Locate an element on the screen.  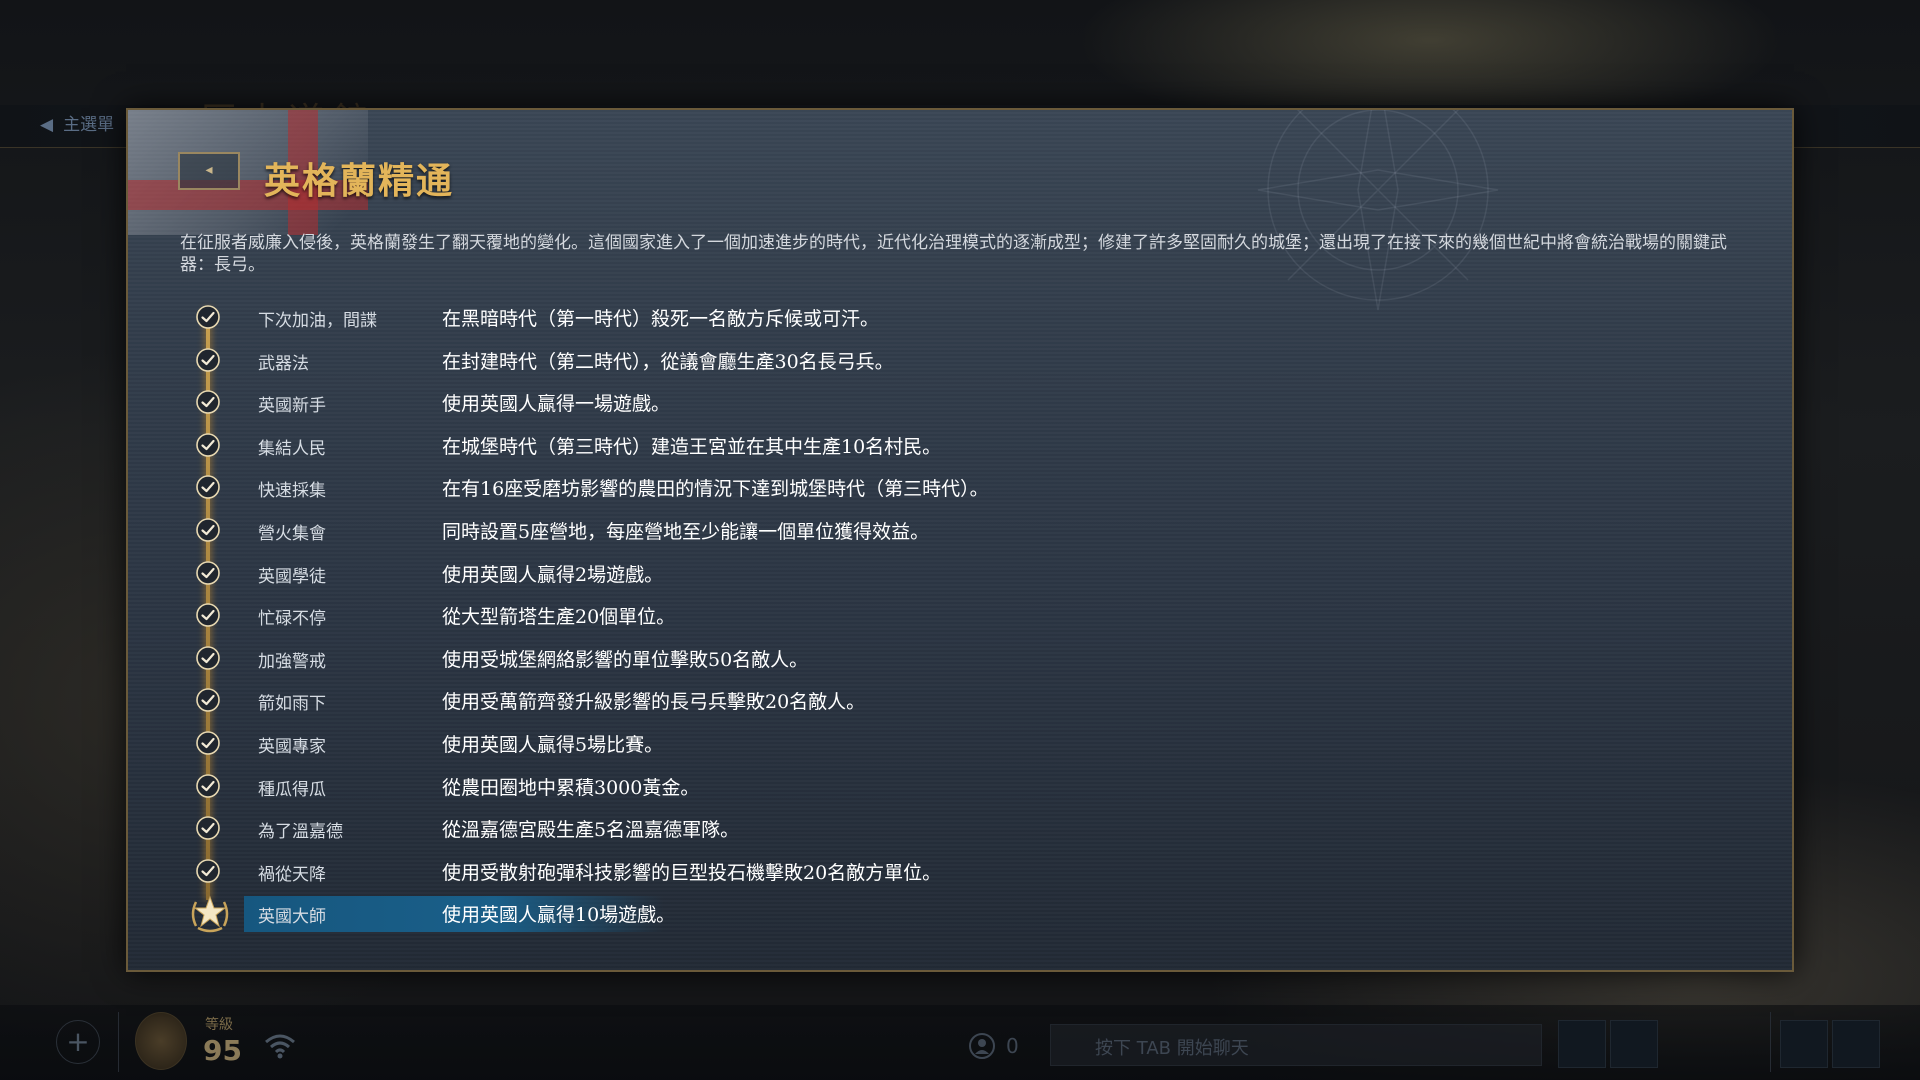
level-label: 等級 is located at coordinates (219, 1025).